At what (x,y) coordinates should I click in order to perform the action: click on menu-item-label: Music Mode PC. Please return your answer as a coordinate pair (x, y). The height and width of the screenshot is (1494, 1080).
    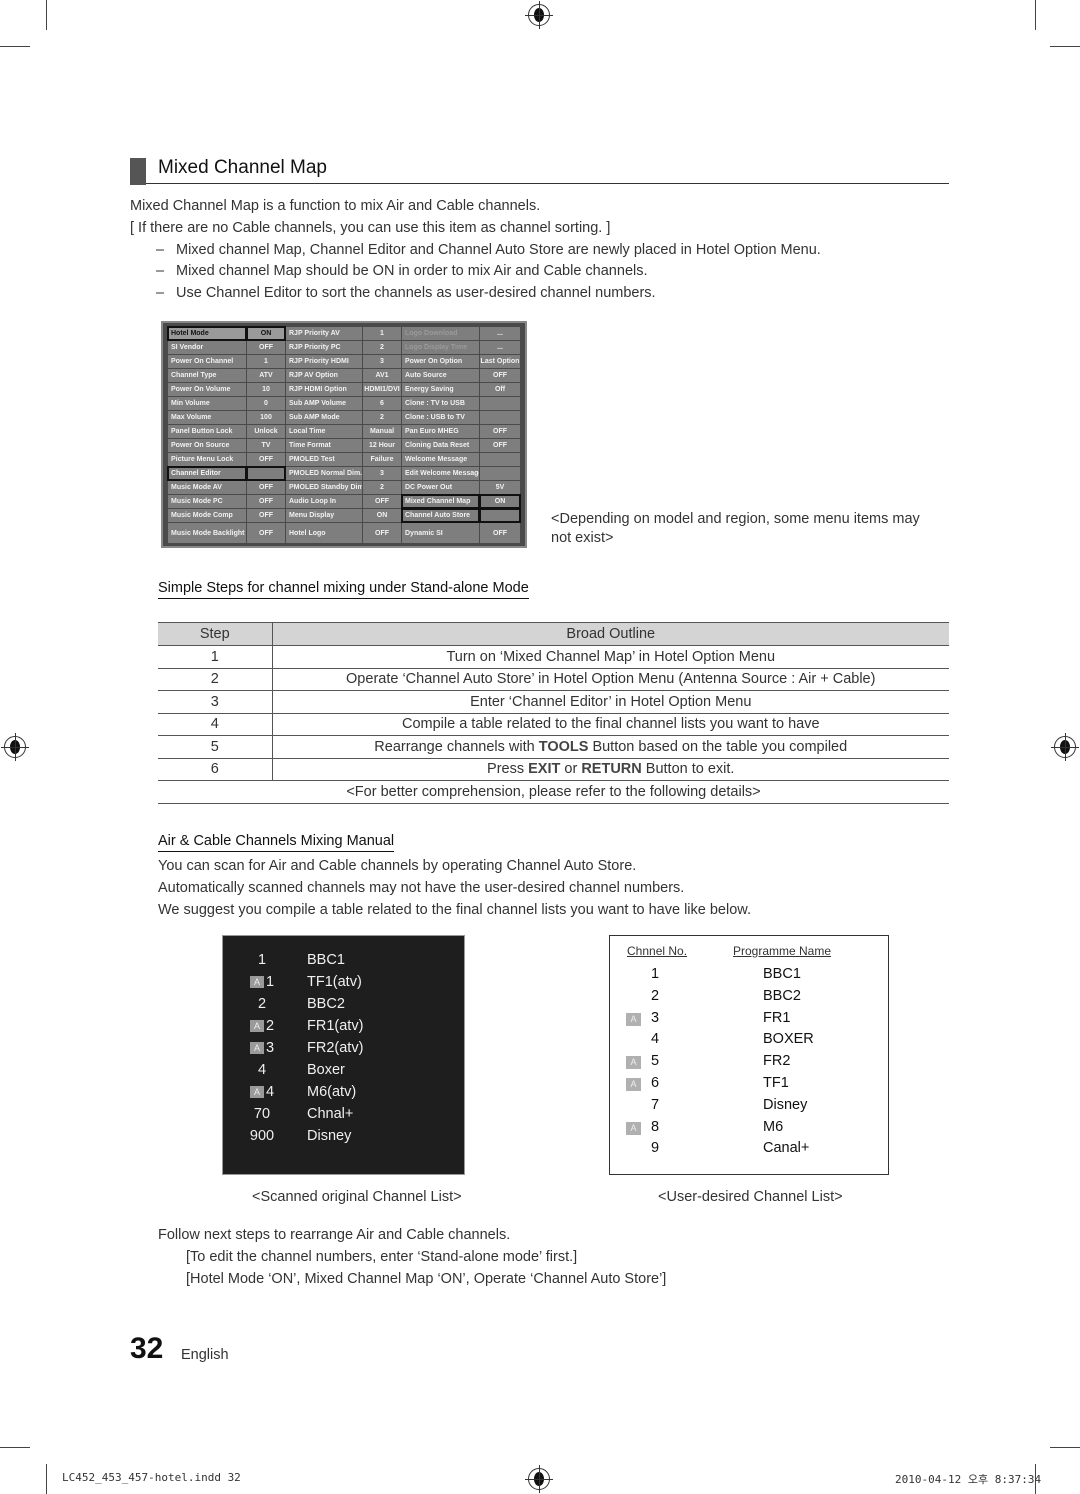
    Looking at the image, I should click on (207, 501).